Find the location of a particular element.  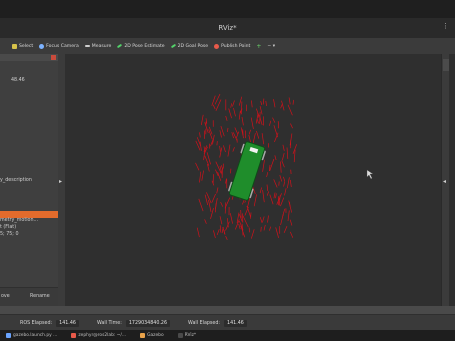

robot is located at coordinates (247, 171).